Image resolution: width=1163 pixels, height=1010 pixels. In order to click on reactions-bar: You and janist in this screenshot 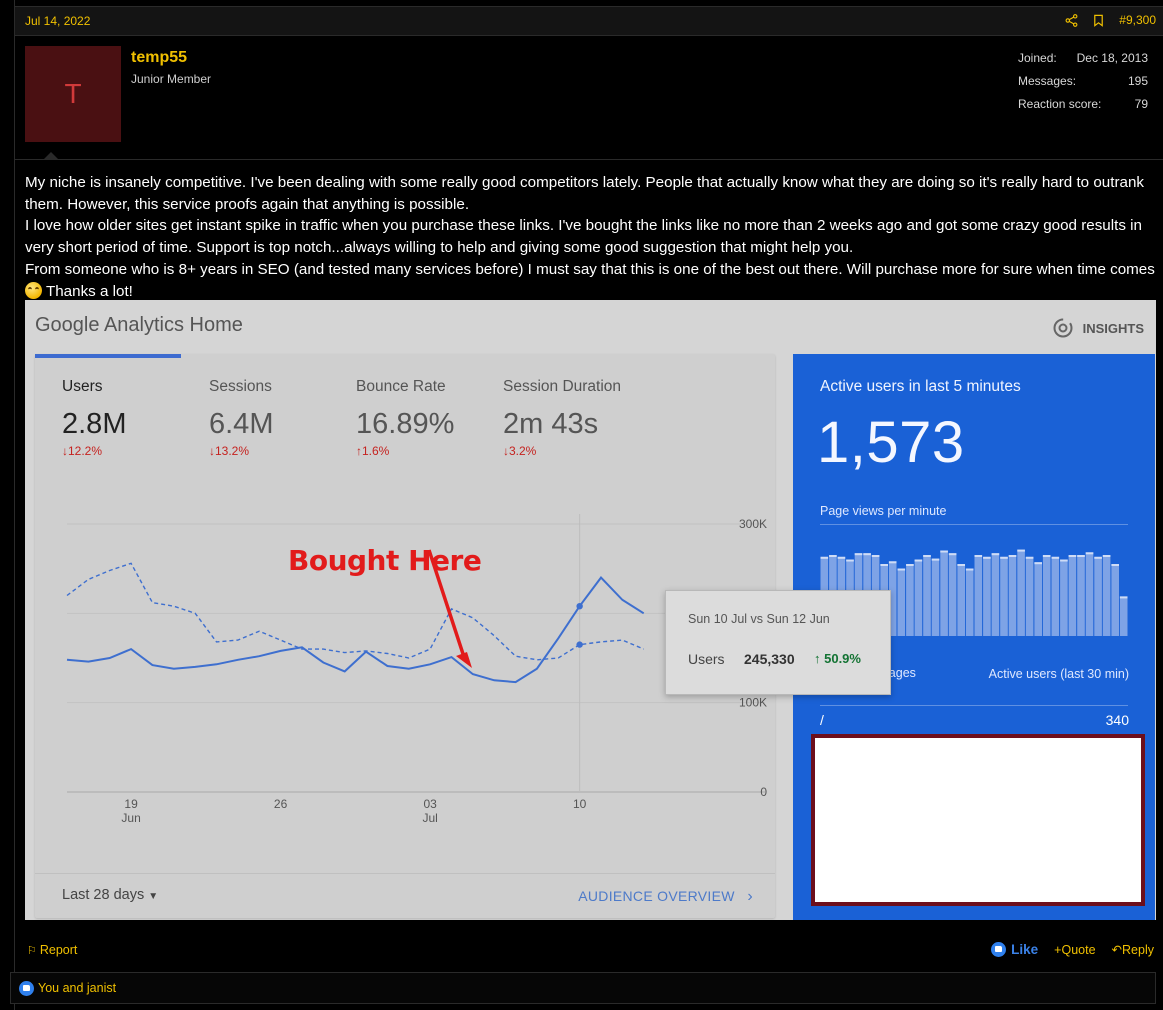, I will do `click(583, 988)`.